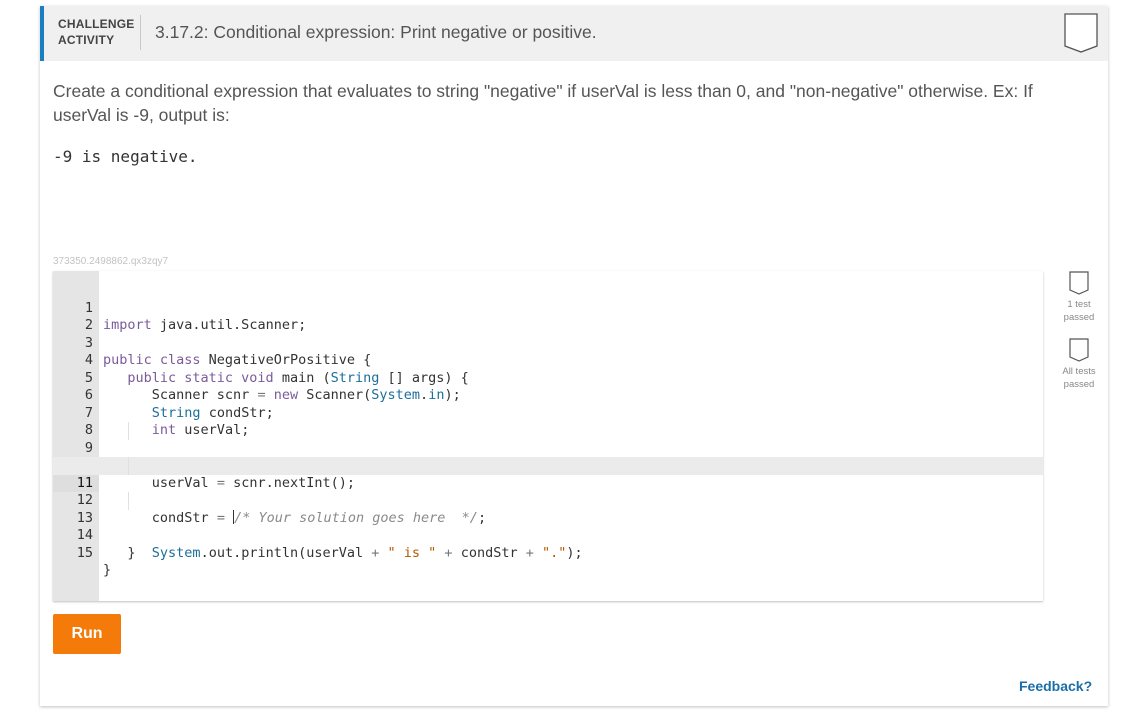  I want to click on run-button: Run, so click(87, 634).